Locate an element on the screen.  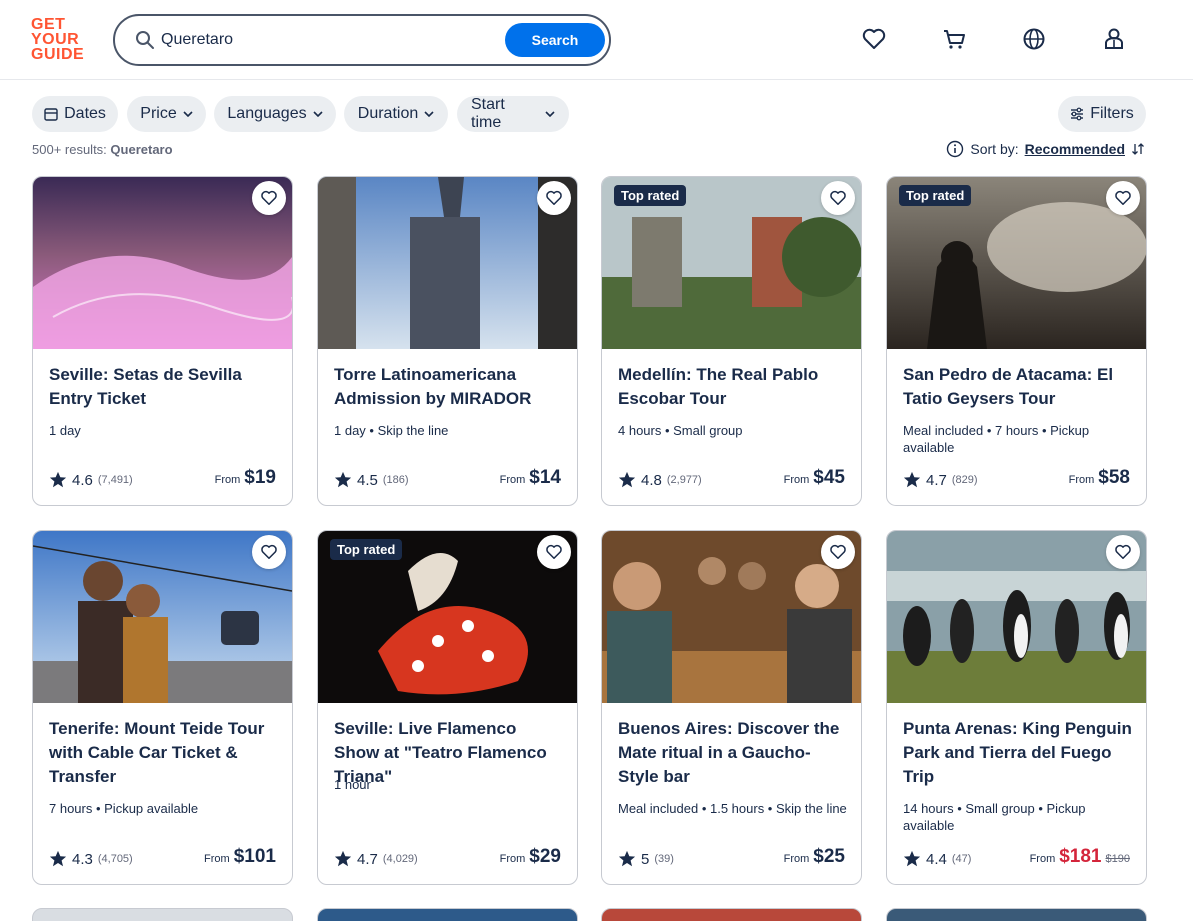
rating-value: 4.8 is located at coordinates (651, 480).